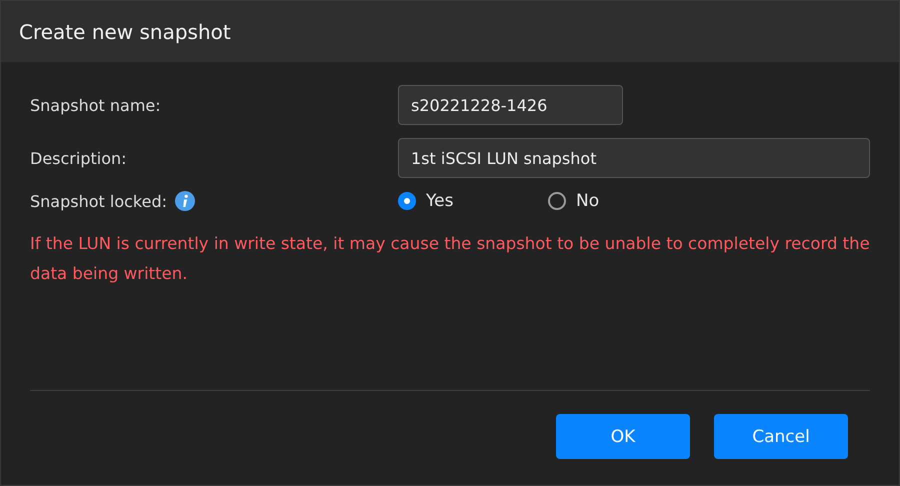  I want to click on warning-message: If the LUN is currently in write state, it may cause the snapshot to be unable to completely record the data being written., so click(450, 259).